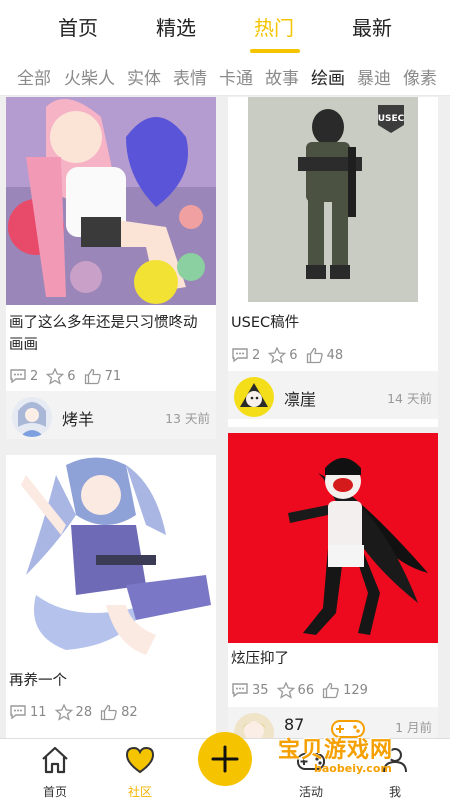 This screenshot has height=800, width=450. I want to click on watermark-url: baobeiy.com, so click(353, 768).